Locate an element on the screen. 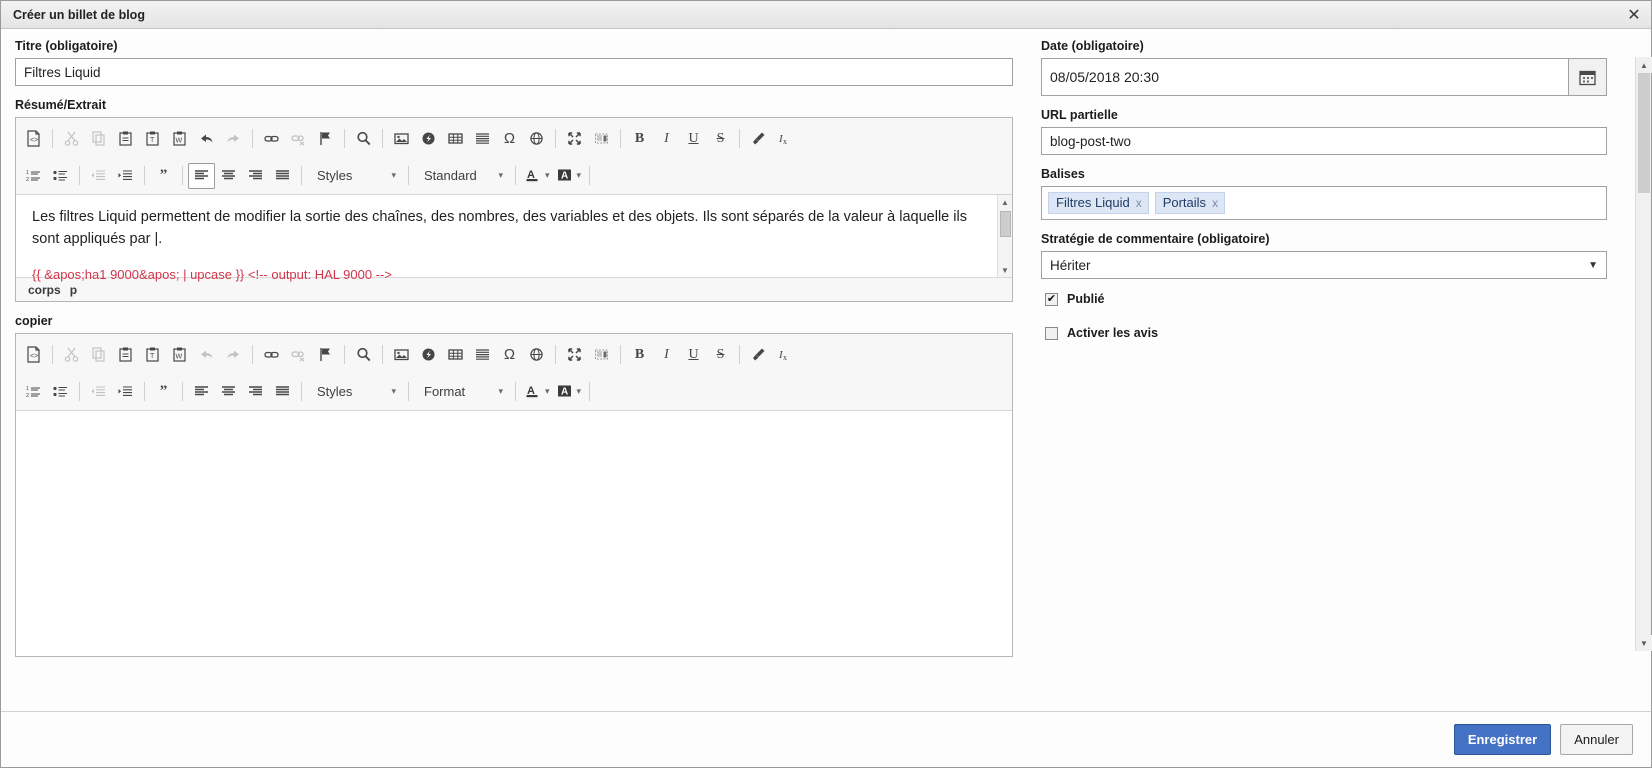 This screenshot has width=1652, height=768. date-input is located at coordinates (1304, 77).